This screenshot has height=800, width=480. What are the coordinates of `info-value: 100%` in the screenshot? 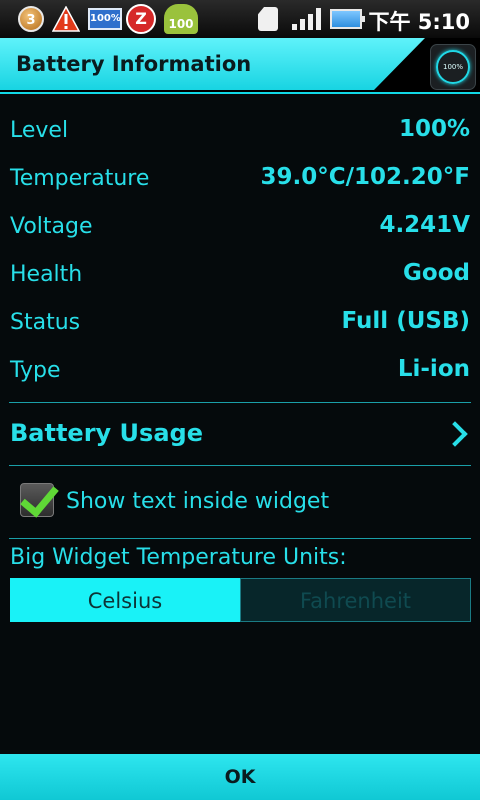 It's located at (434, 129).